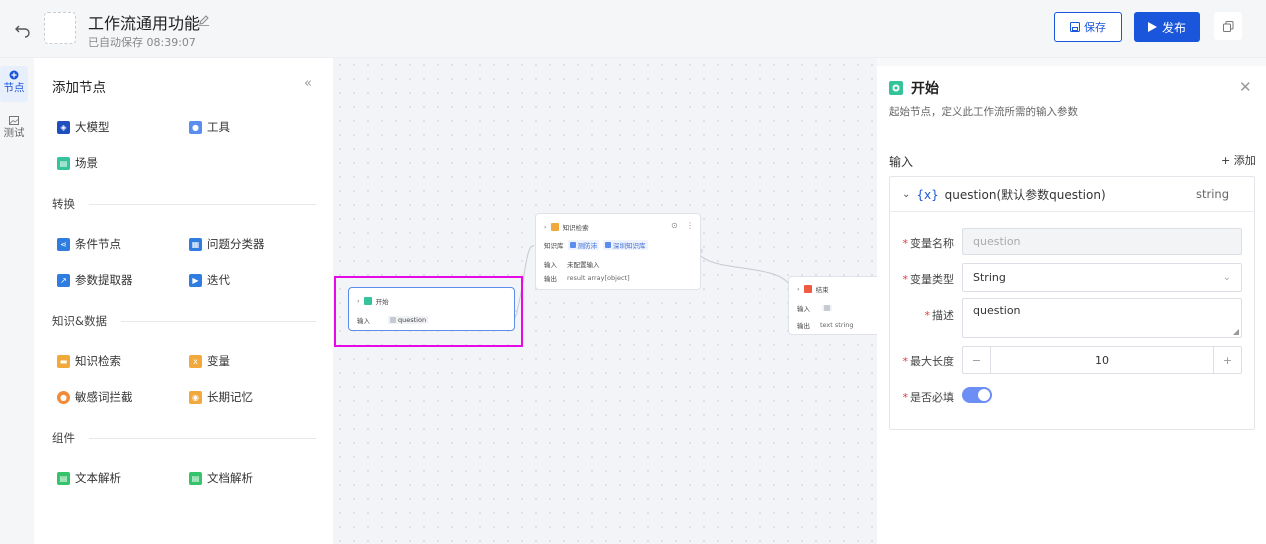 This screenshot has width=1266, height=544. Describe the element at coordinates (98, 361) in the screenshot. I see `node-label: 知识检索` at that location.